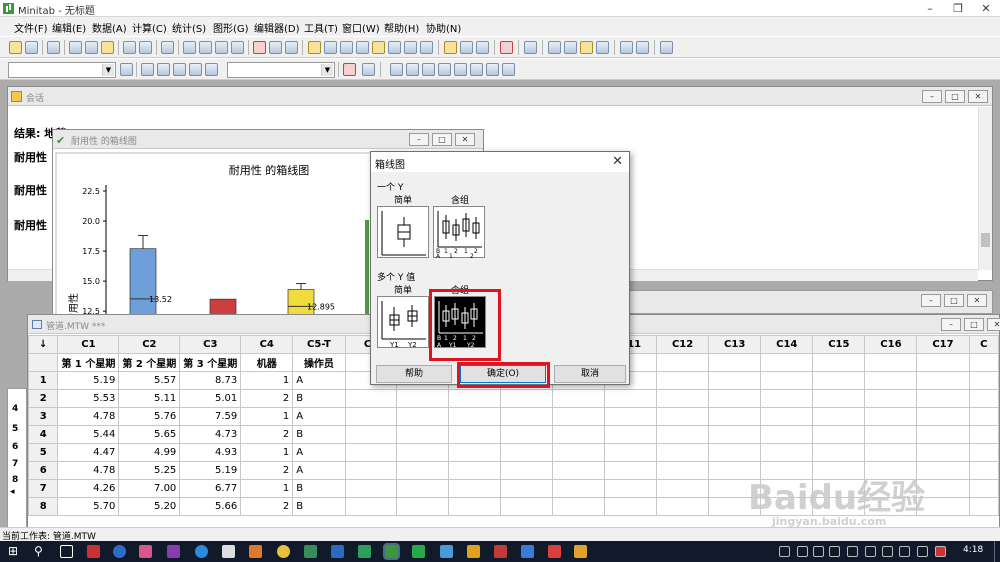 The height and width of the screenshot is (562, 1000). I want to click on flag-tool-icon, so click(195, 69).